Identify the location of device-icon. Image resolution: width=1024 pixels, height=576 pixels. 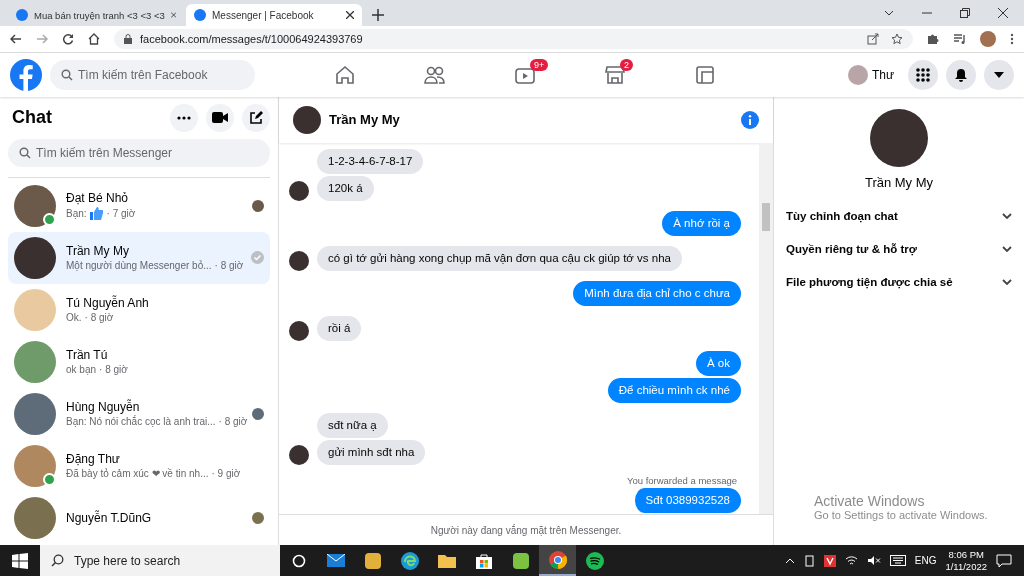
(809, 560).